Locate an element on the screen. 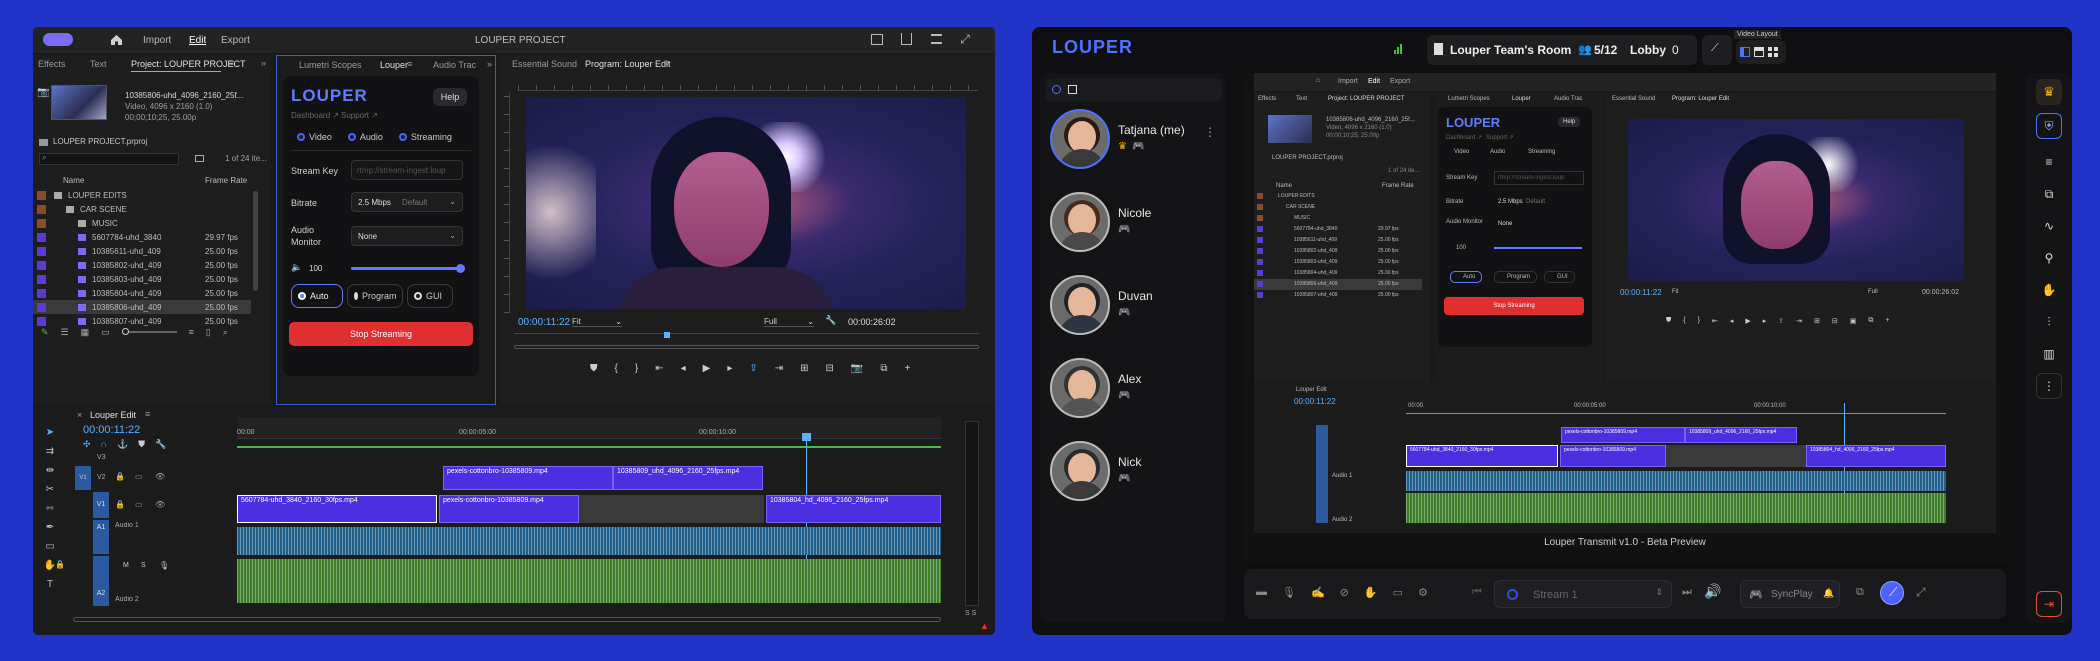 The image size is (2100, 661). add-button-icon: + is located at coordinates (908, 368).